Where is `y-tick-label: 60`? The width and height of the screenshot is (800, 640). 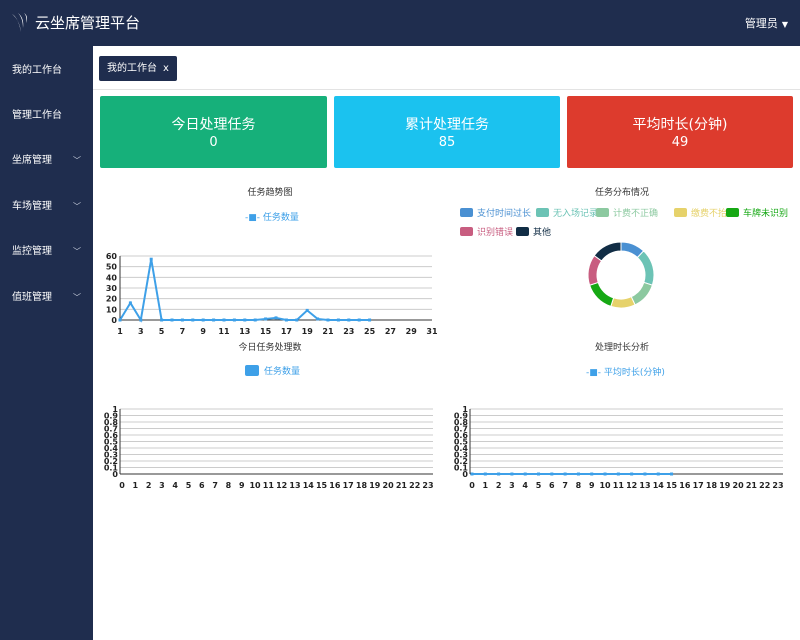 y-tick-label: 60 is located at coordinates (112, 256).